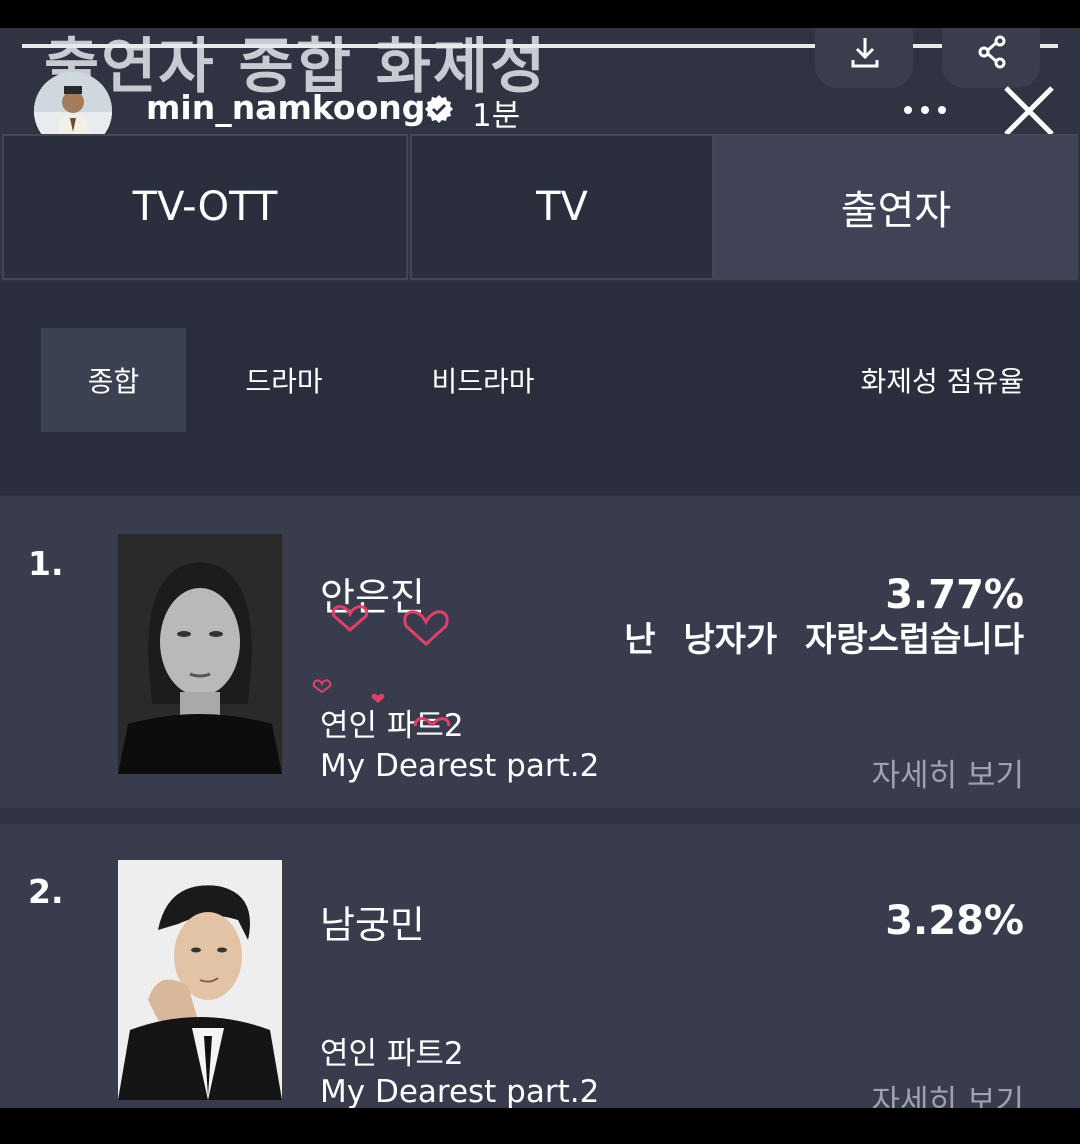 The width and height of the screenshot is (1080, 1144). I want to click on bottom-bar, so click(540, 1126).